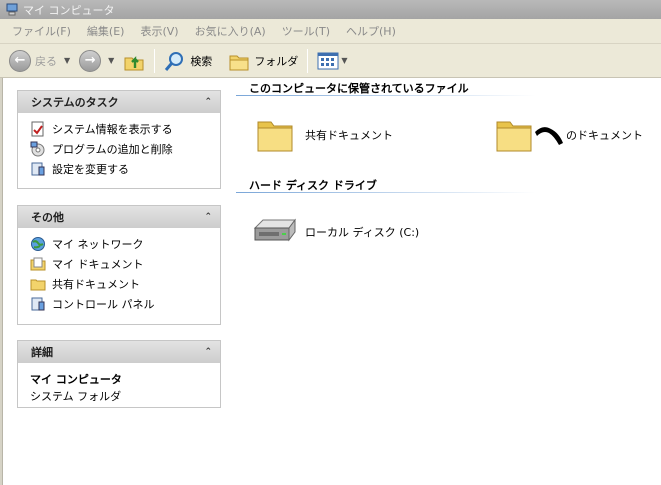  What do you see at coordinates (69, 10) in the screenshot?
I see `window-title: マイ コンピュータ` at bounding box center [69, 10].